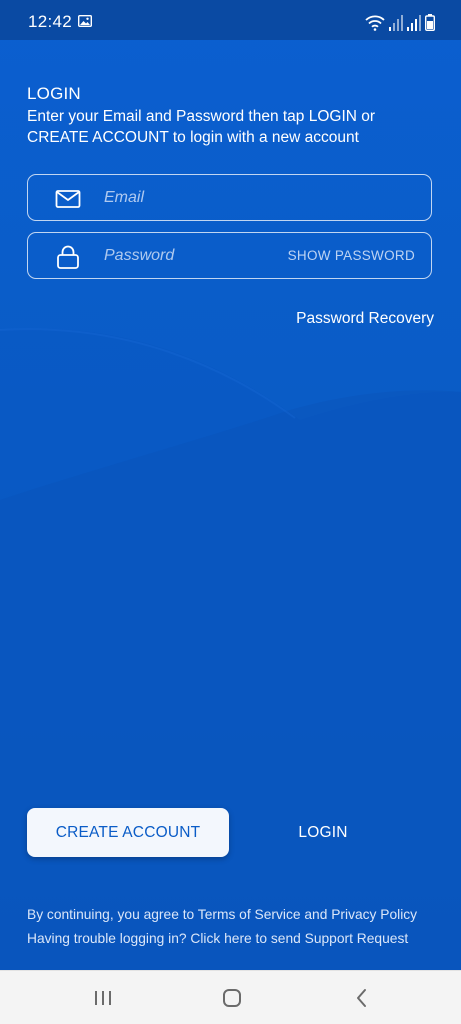 Image resolution: width=461 pixels, height=1024 pixels. I want to click on gallery-icon, so click(85, 21).